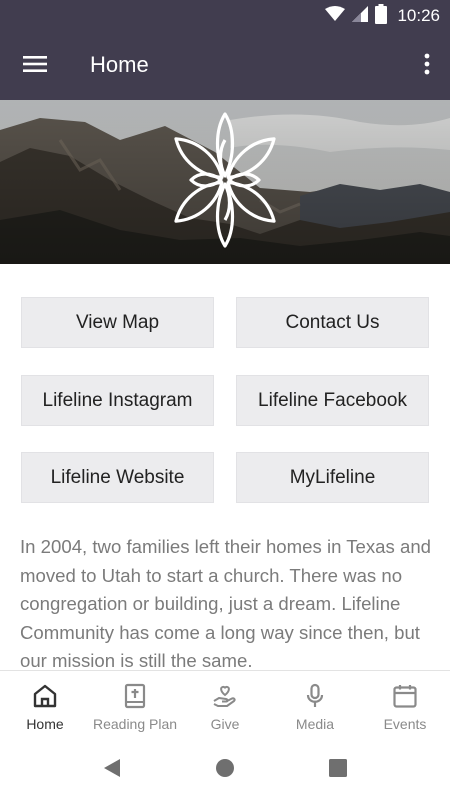 The height and width of the screenshot is (800, 450). What do you see at coordinates (405, 724) in the screenshot?
I see `nav-events-label: Events` at bounding box center [405, 724].